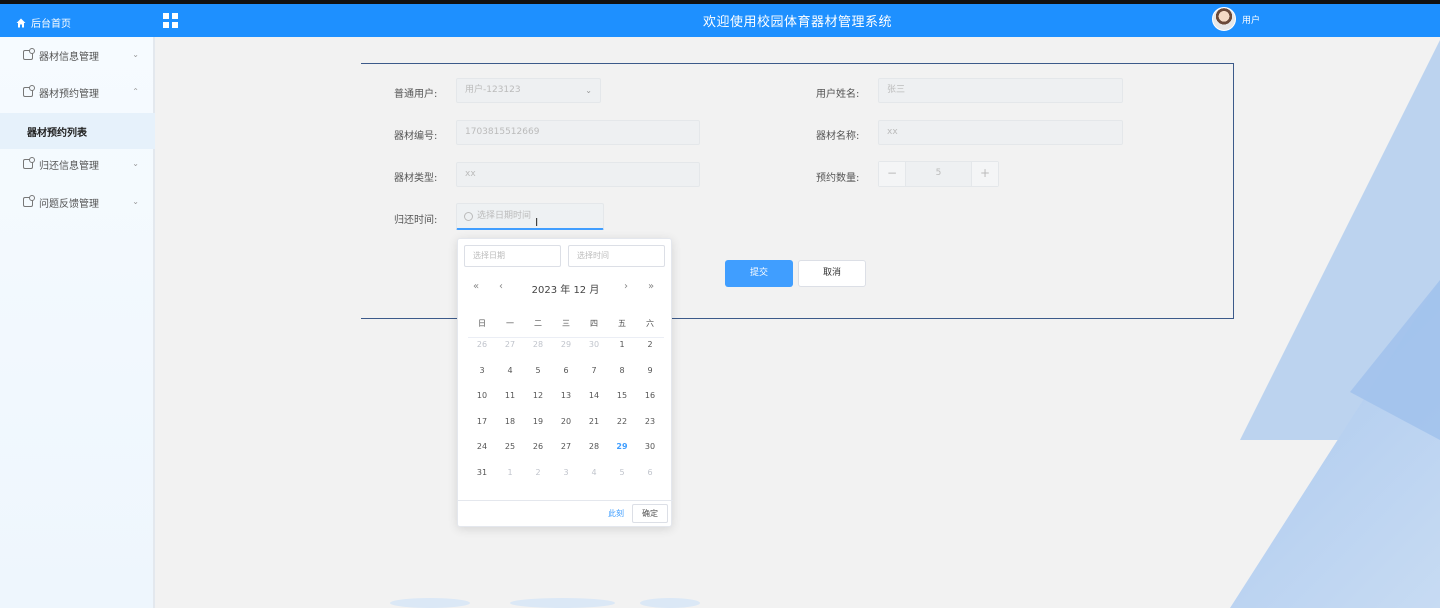 The width and height of the screenshot is (1440, 608). Describe the element at coordinates (77, 92) in the screenshot. I see `sidebar-item-reservation: 器材预约管理 ⌃` at that location.